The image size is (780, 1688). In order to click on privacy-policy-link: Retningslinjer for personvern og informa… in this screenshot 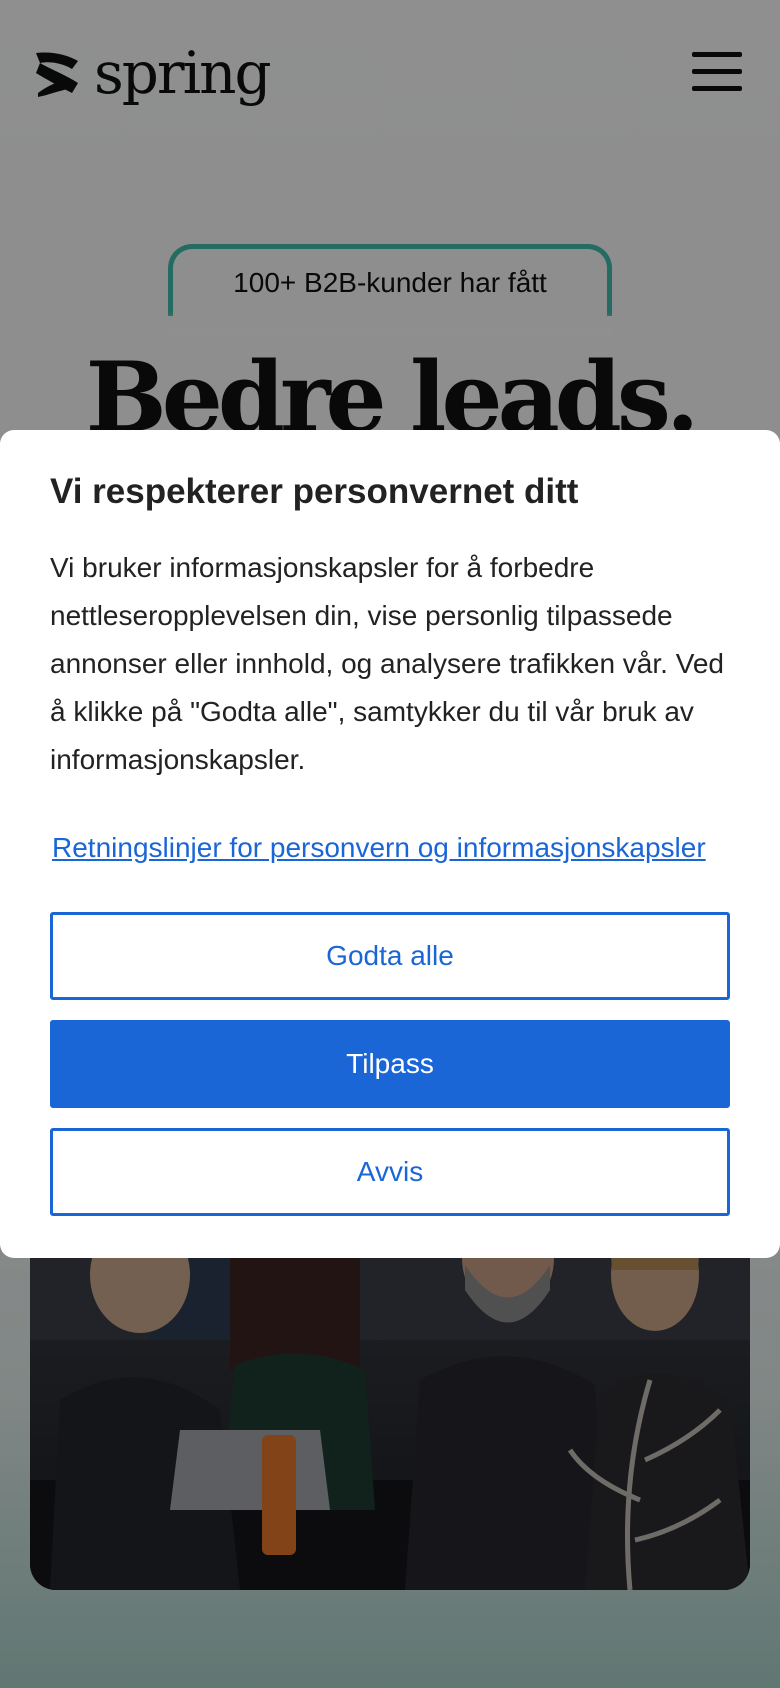, I will do `click(379, 848)`.